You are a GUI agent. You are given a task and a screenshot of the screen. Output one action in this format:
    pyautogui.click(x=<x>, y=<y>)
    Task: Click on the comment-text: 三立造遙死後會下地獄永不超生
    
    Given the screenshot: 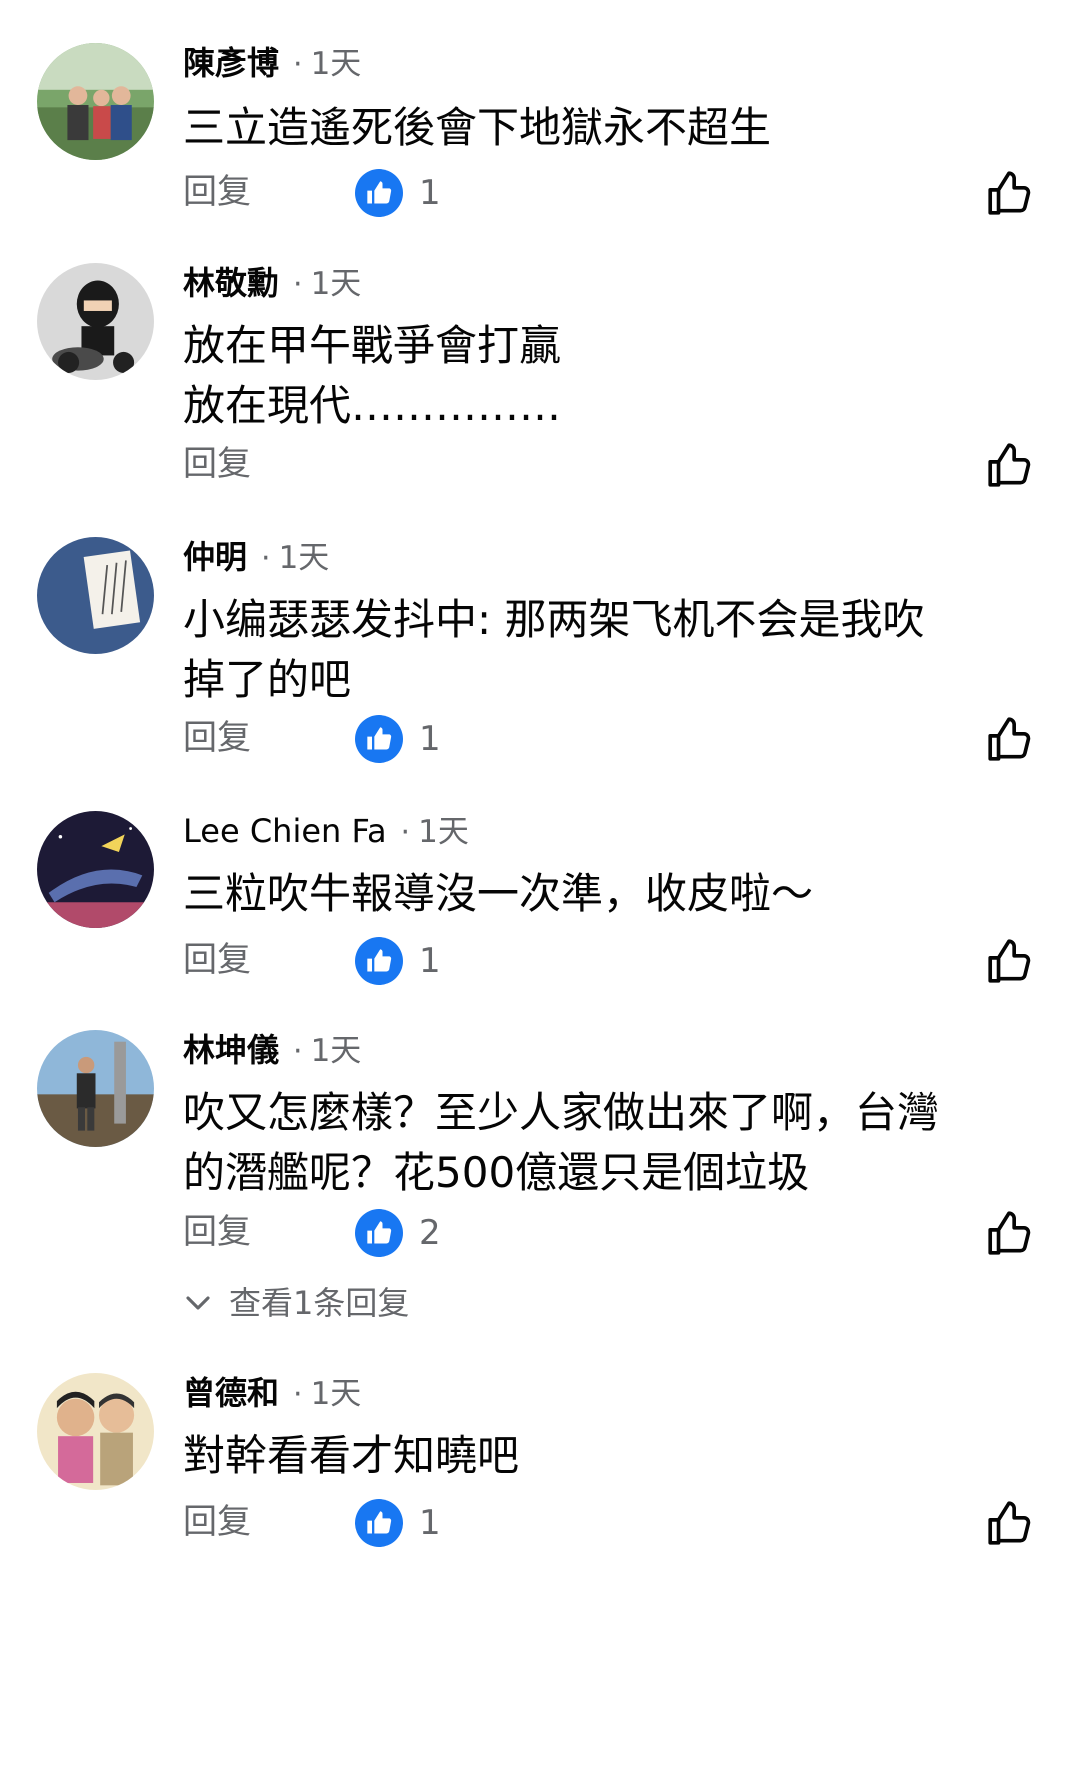 What is the action you would take?
    pyautogui.click(x=623, y=128)
    